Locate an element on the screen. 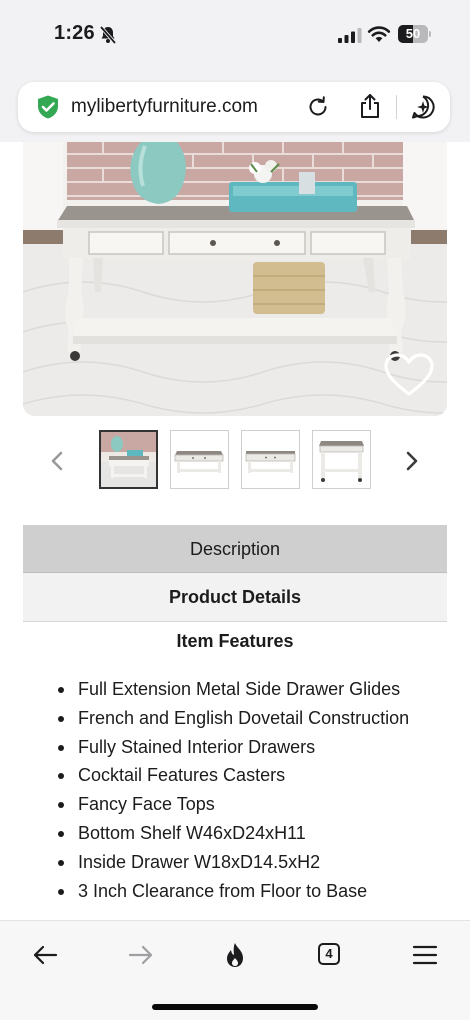  status-bar: 1:26 50 is located at coordinates (235, 35).